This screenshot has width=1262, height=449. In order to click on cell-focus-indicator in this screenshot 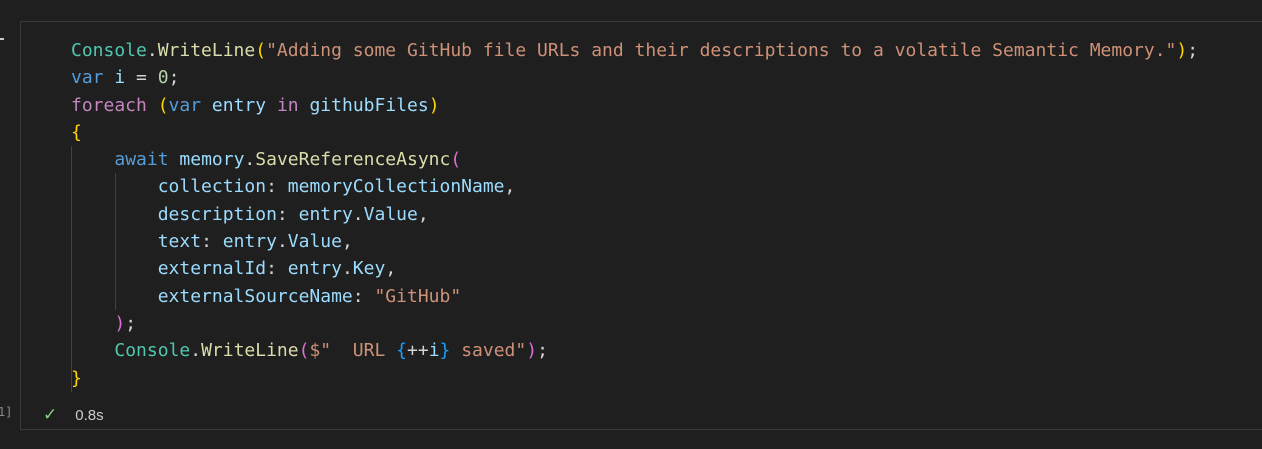, I will do `click(2, 39)`.